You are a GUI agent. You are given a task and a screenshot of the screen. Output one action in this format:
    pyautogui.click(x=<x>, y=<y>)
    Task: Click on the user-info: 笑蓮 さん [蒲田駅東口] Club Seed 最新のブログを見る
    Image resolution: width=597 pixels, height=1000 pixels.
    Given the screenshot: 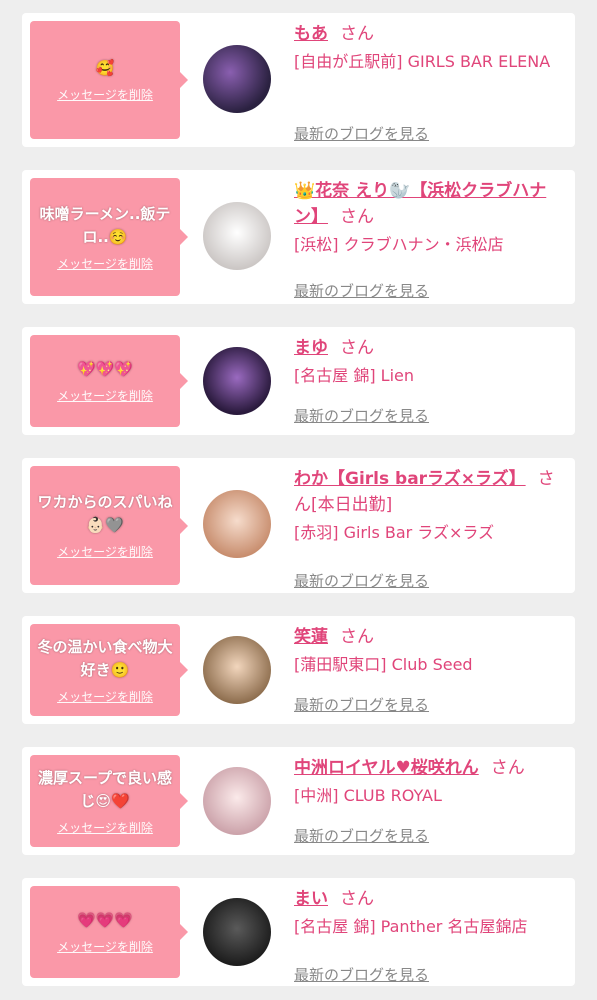 What is the action you would take?
    pyautogui.click(x=429, y=669)
    